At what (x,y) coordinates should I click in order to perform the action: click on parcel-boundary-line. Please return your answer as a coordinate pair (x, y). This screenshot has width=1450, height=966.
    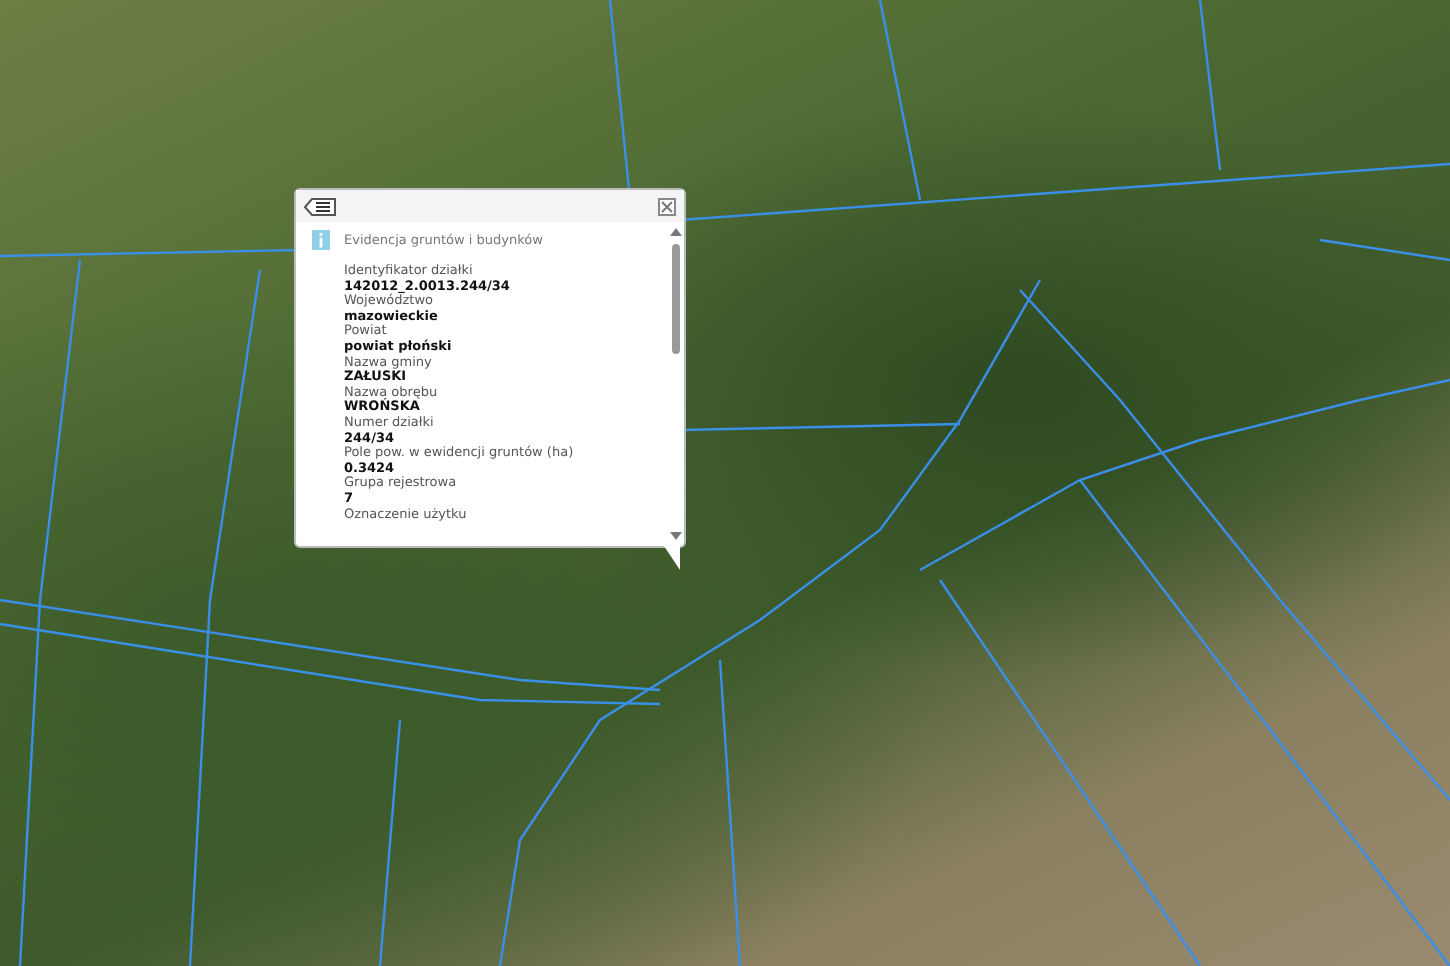
    Looking at the image, I should click on (1384, 250).